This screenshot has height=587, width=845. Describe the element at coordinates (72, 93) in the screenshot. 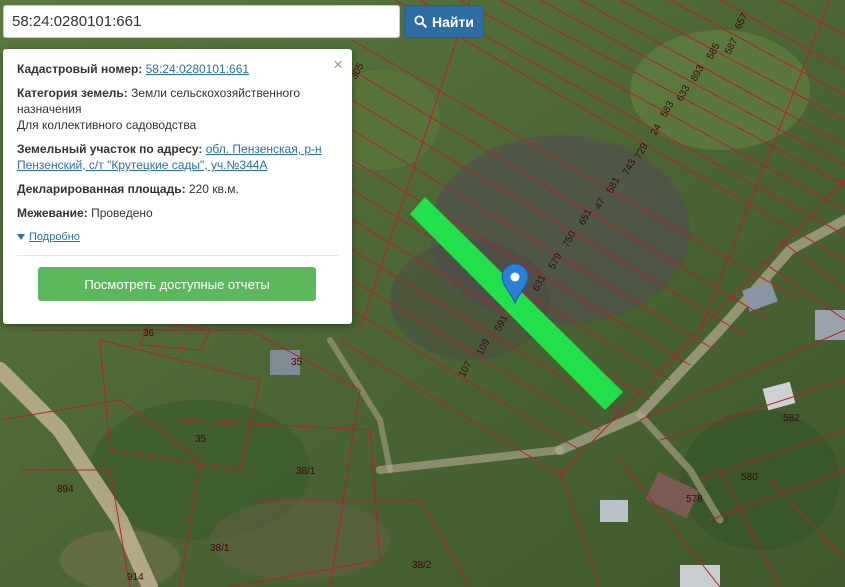

I see `land-category-label: Категория земель:` at that location.